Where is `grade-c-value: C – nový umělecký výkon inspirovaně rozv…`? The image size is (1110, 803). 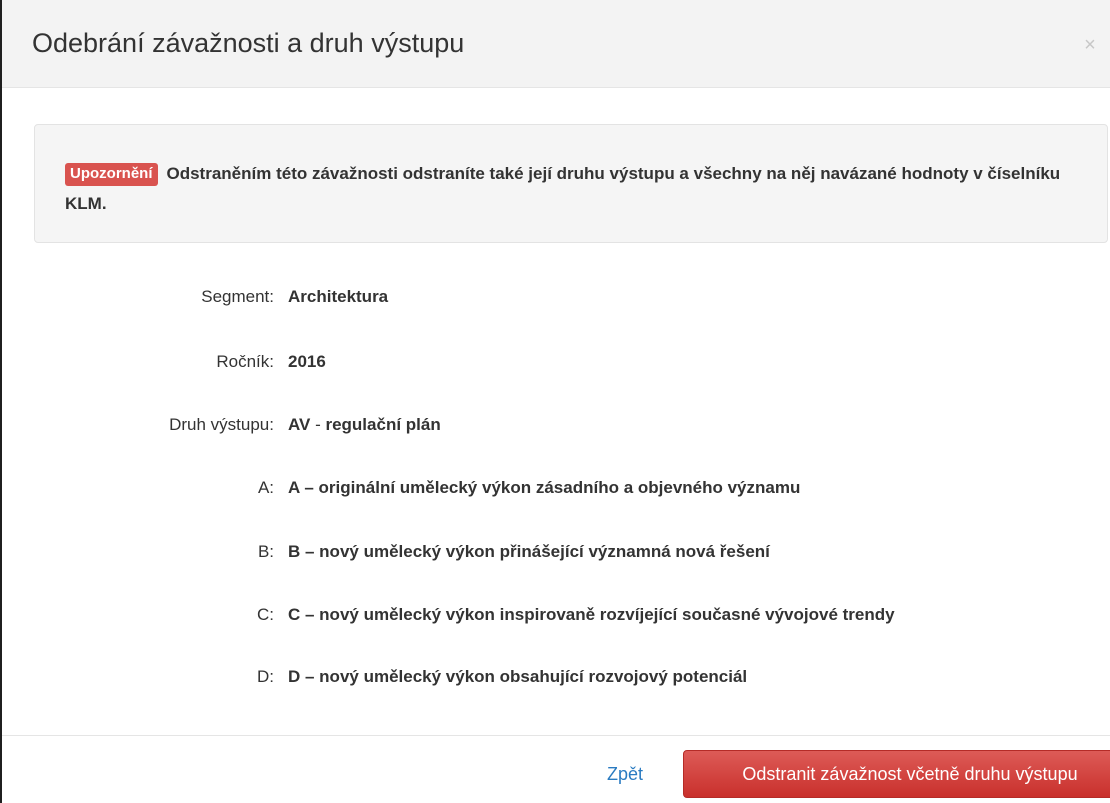 grade-c-value: C – nový umělecký výkon inspirovaně rozv… is located at coordinates (591, 614).